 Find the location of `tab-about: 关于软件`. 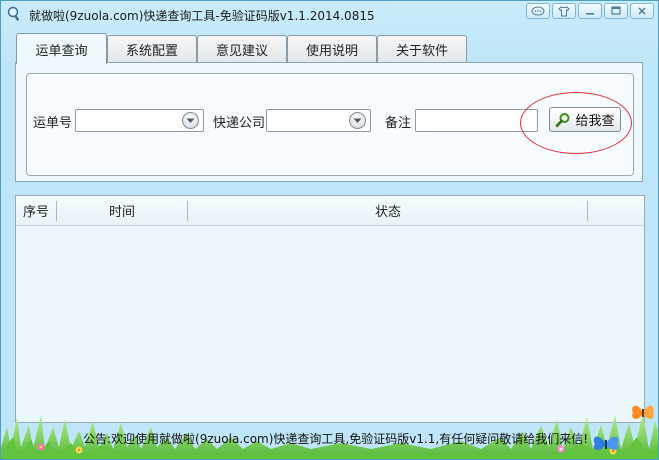

tab-about: 关于软件 is located at coordinates (422, 49).